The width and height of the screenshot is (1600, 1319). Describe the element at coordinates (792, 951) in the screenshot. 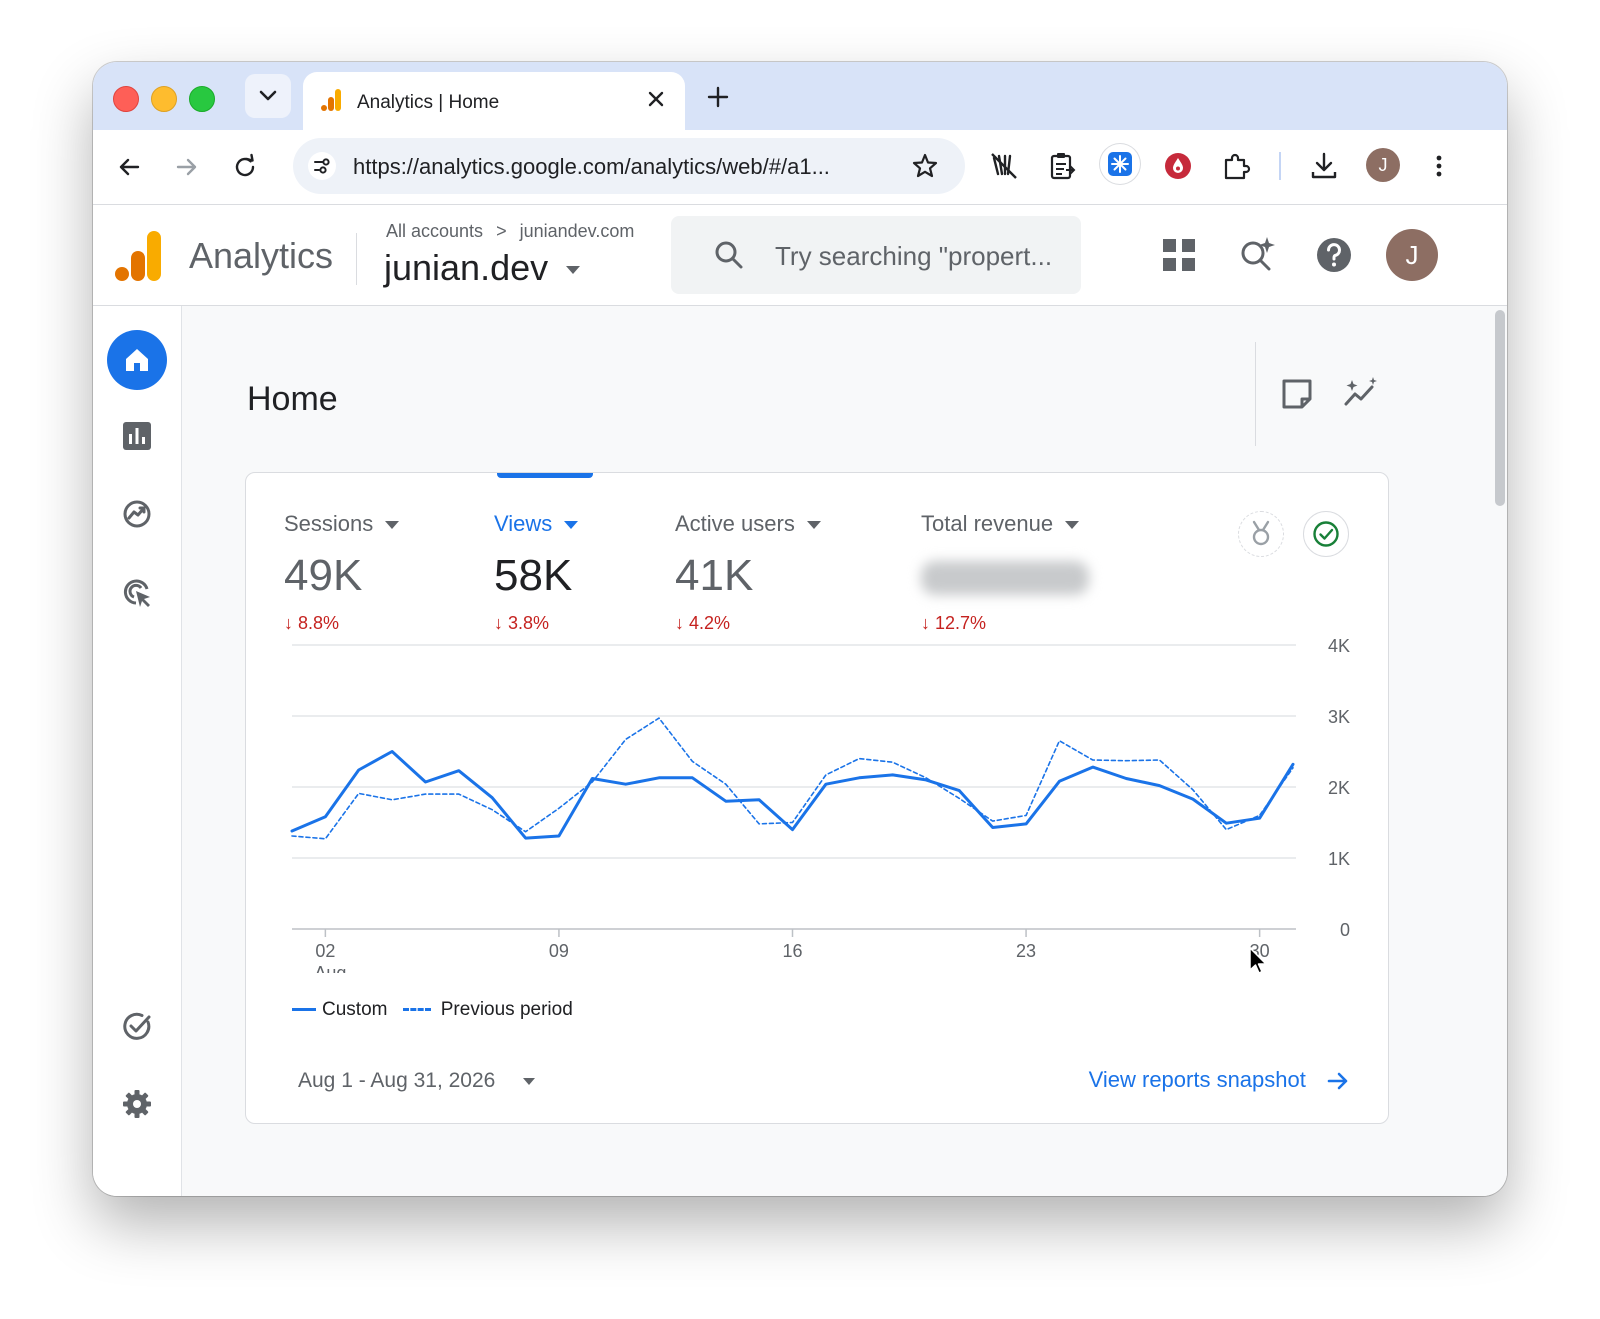

I see `x-tick-label: 16` at that location.